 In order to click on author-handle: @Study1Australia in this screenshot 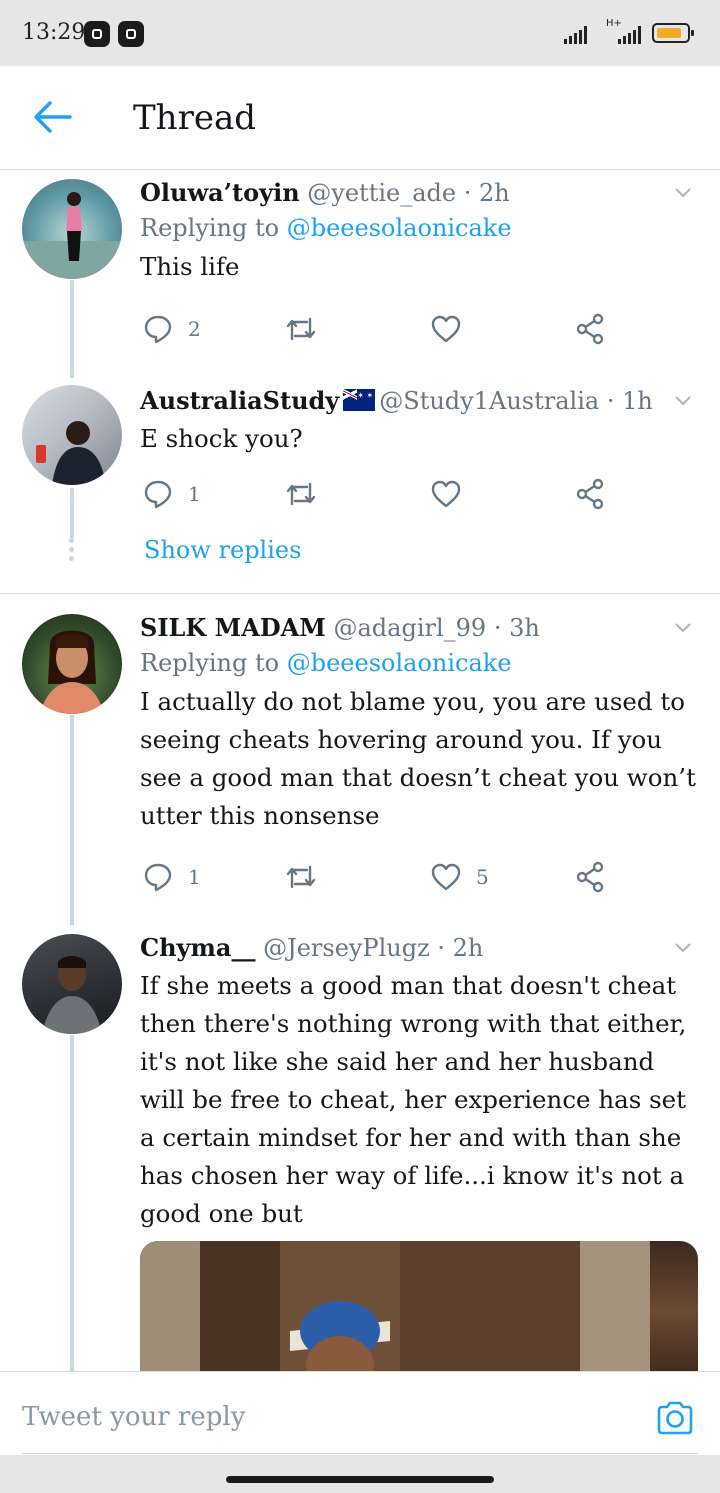, I will do `click(489, 401)`.